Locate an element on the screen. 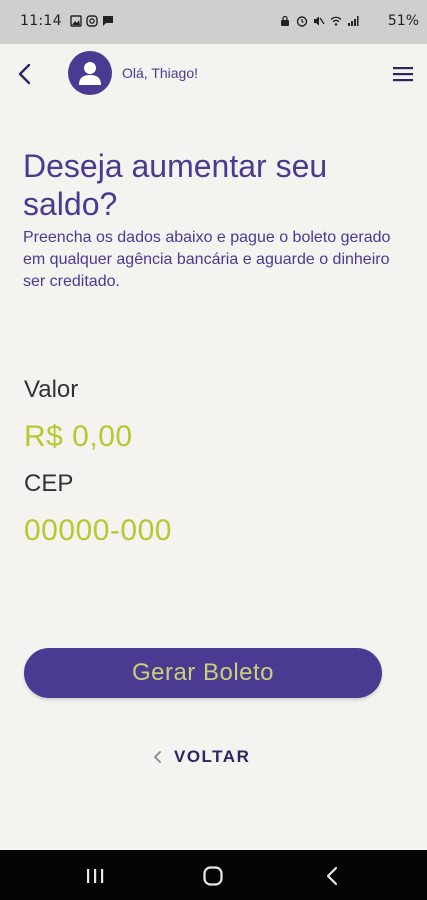  lock-icon is located at coordinates (285, 20).